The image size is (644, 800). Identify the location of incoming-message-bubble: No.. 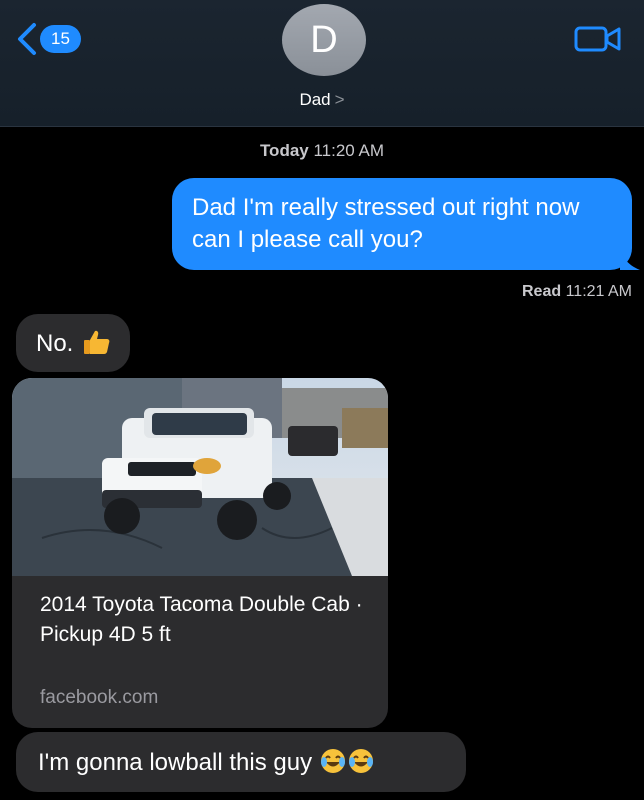
(73, 343).